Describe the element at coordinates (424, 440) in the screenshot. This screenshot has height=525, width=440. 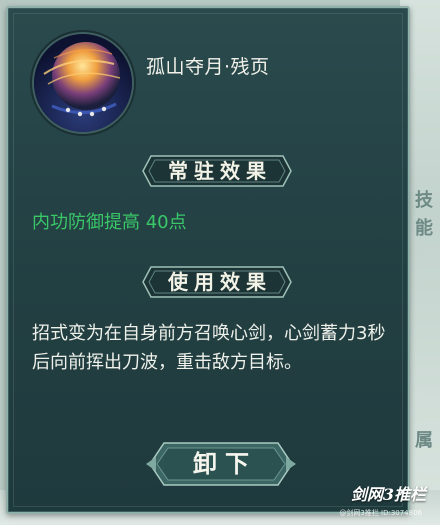
I see `side-tab-char-3: 属` at that location.